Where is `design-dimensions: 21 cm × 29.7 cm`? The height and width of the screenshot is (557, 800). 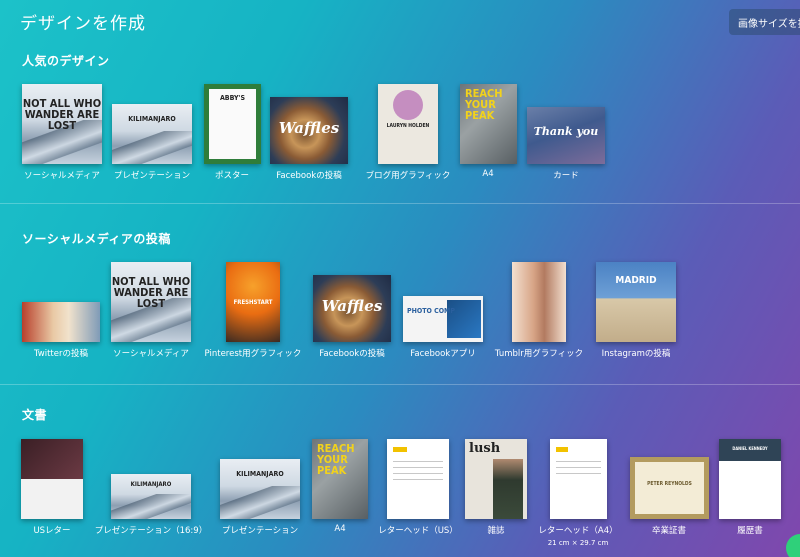 design-dimensions: 21 cm × 29.7 cm is located at coordinates (578, 543).